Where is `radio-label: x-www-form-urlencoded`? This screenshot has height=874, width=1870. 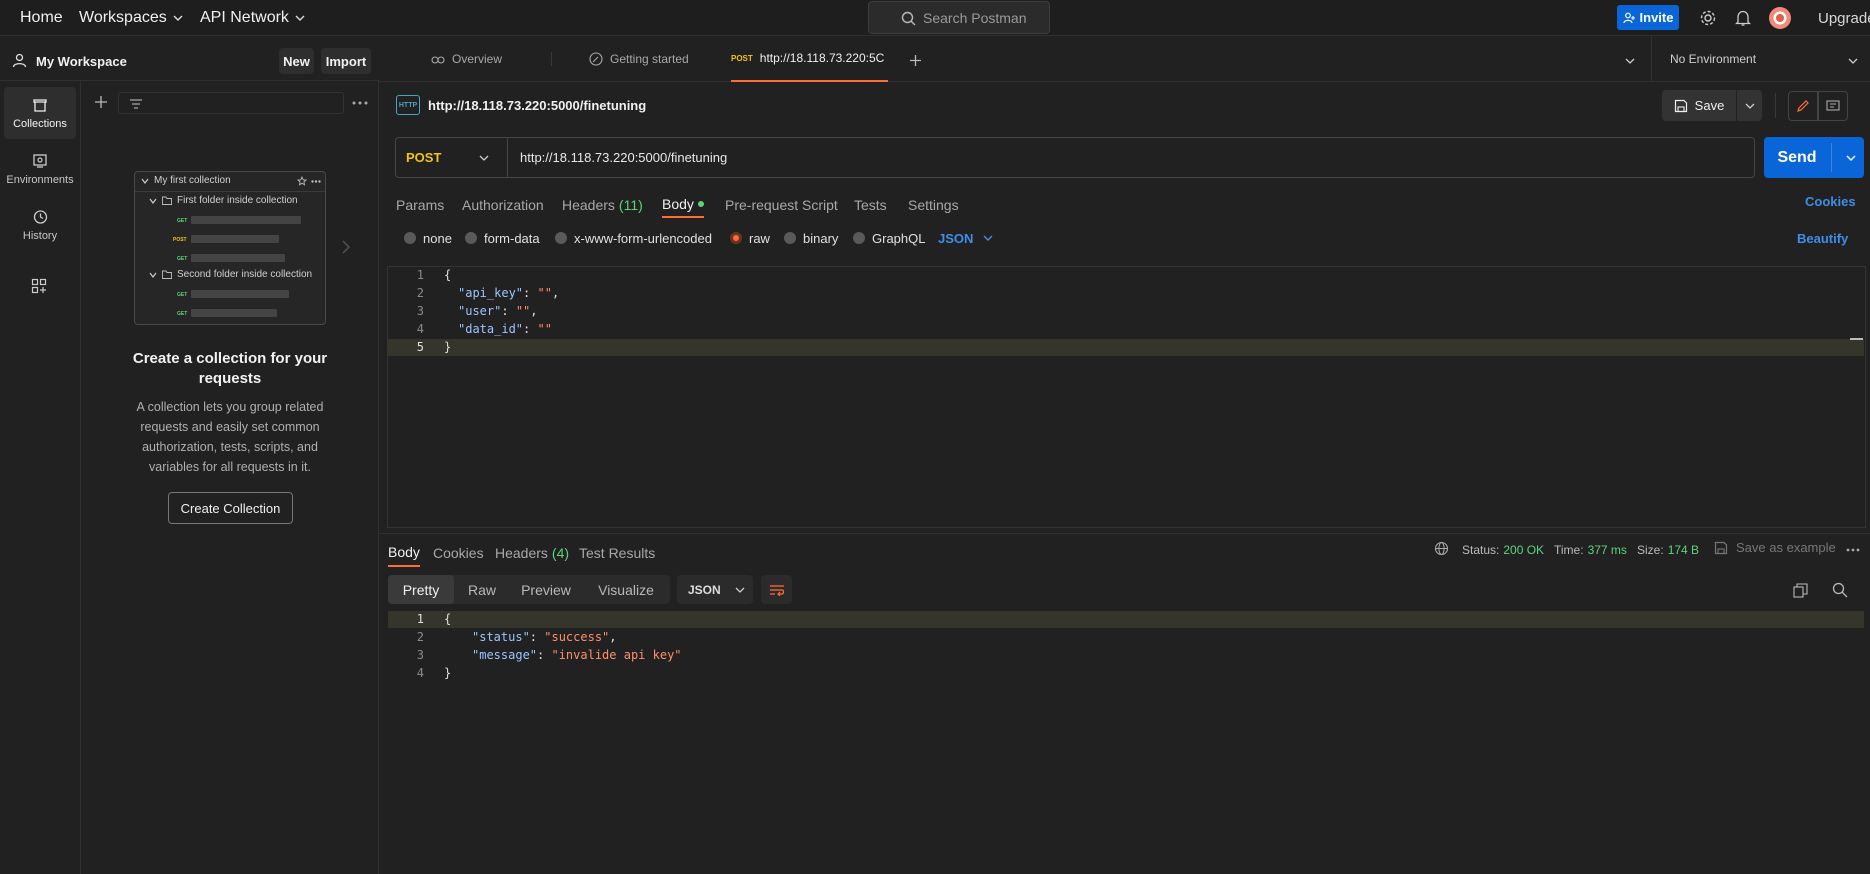 radio-label: x-www-form-urlencoded is located at coordinates (643, 238).